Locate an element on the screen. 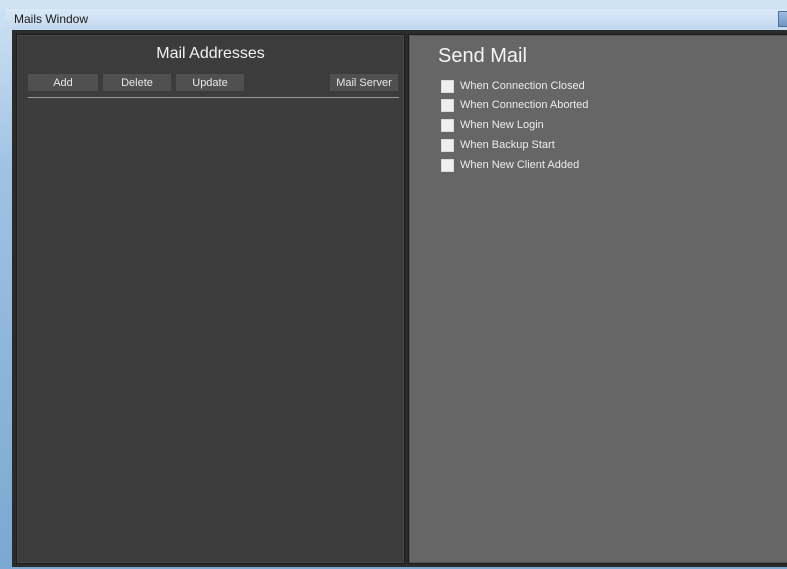 The width and height of the screenshot is (787, 569). update-button: Update is located at coordinates (210, 82).